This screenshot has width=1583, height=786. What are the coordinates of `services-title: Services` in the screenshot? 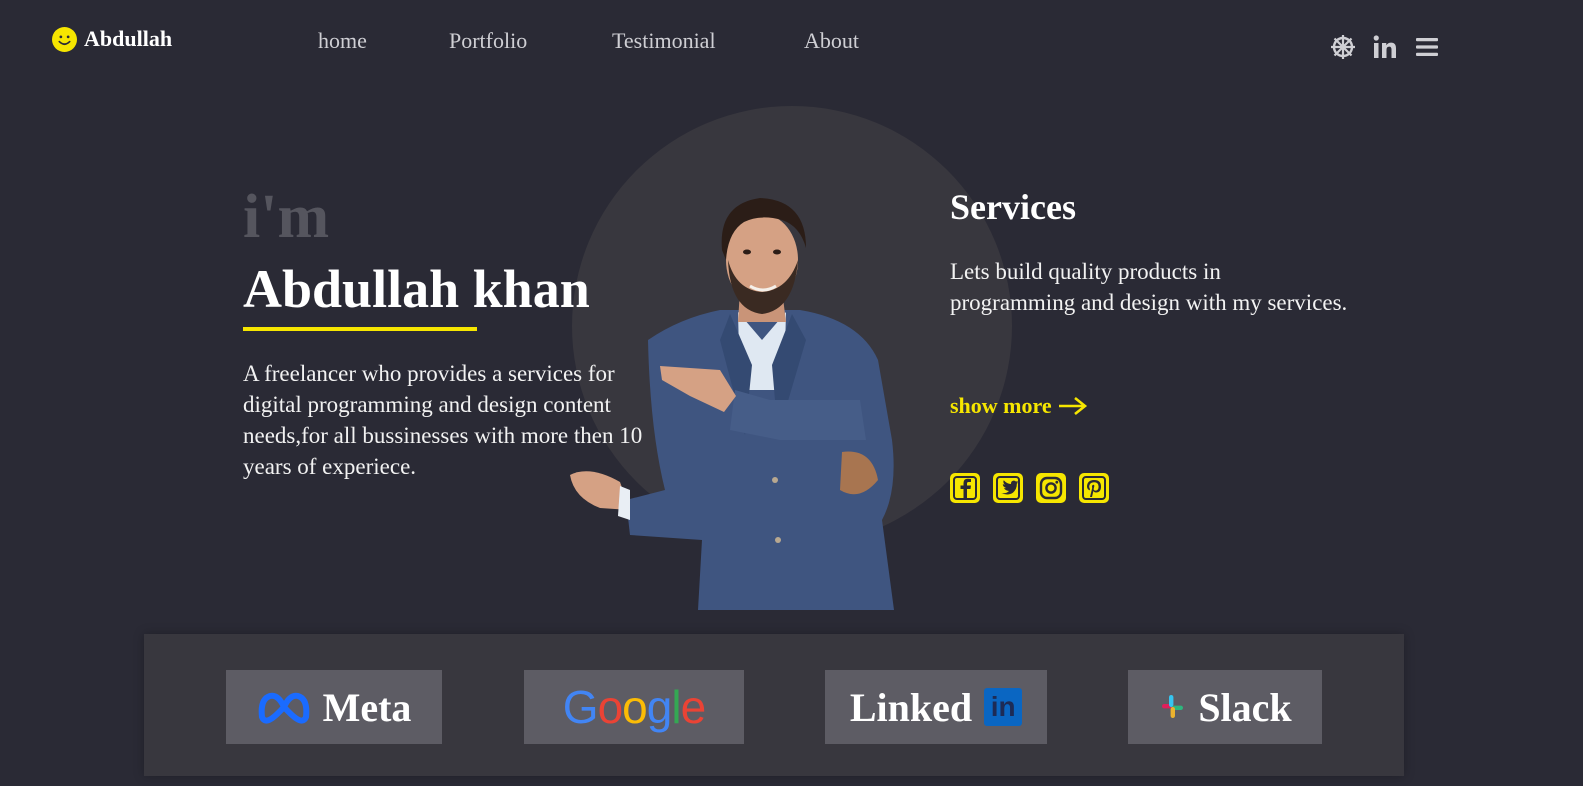 It's located at (1013, 207).